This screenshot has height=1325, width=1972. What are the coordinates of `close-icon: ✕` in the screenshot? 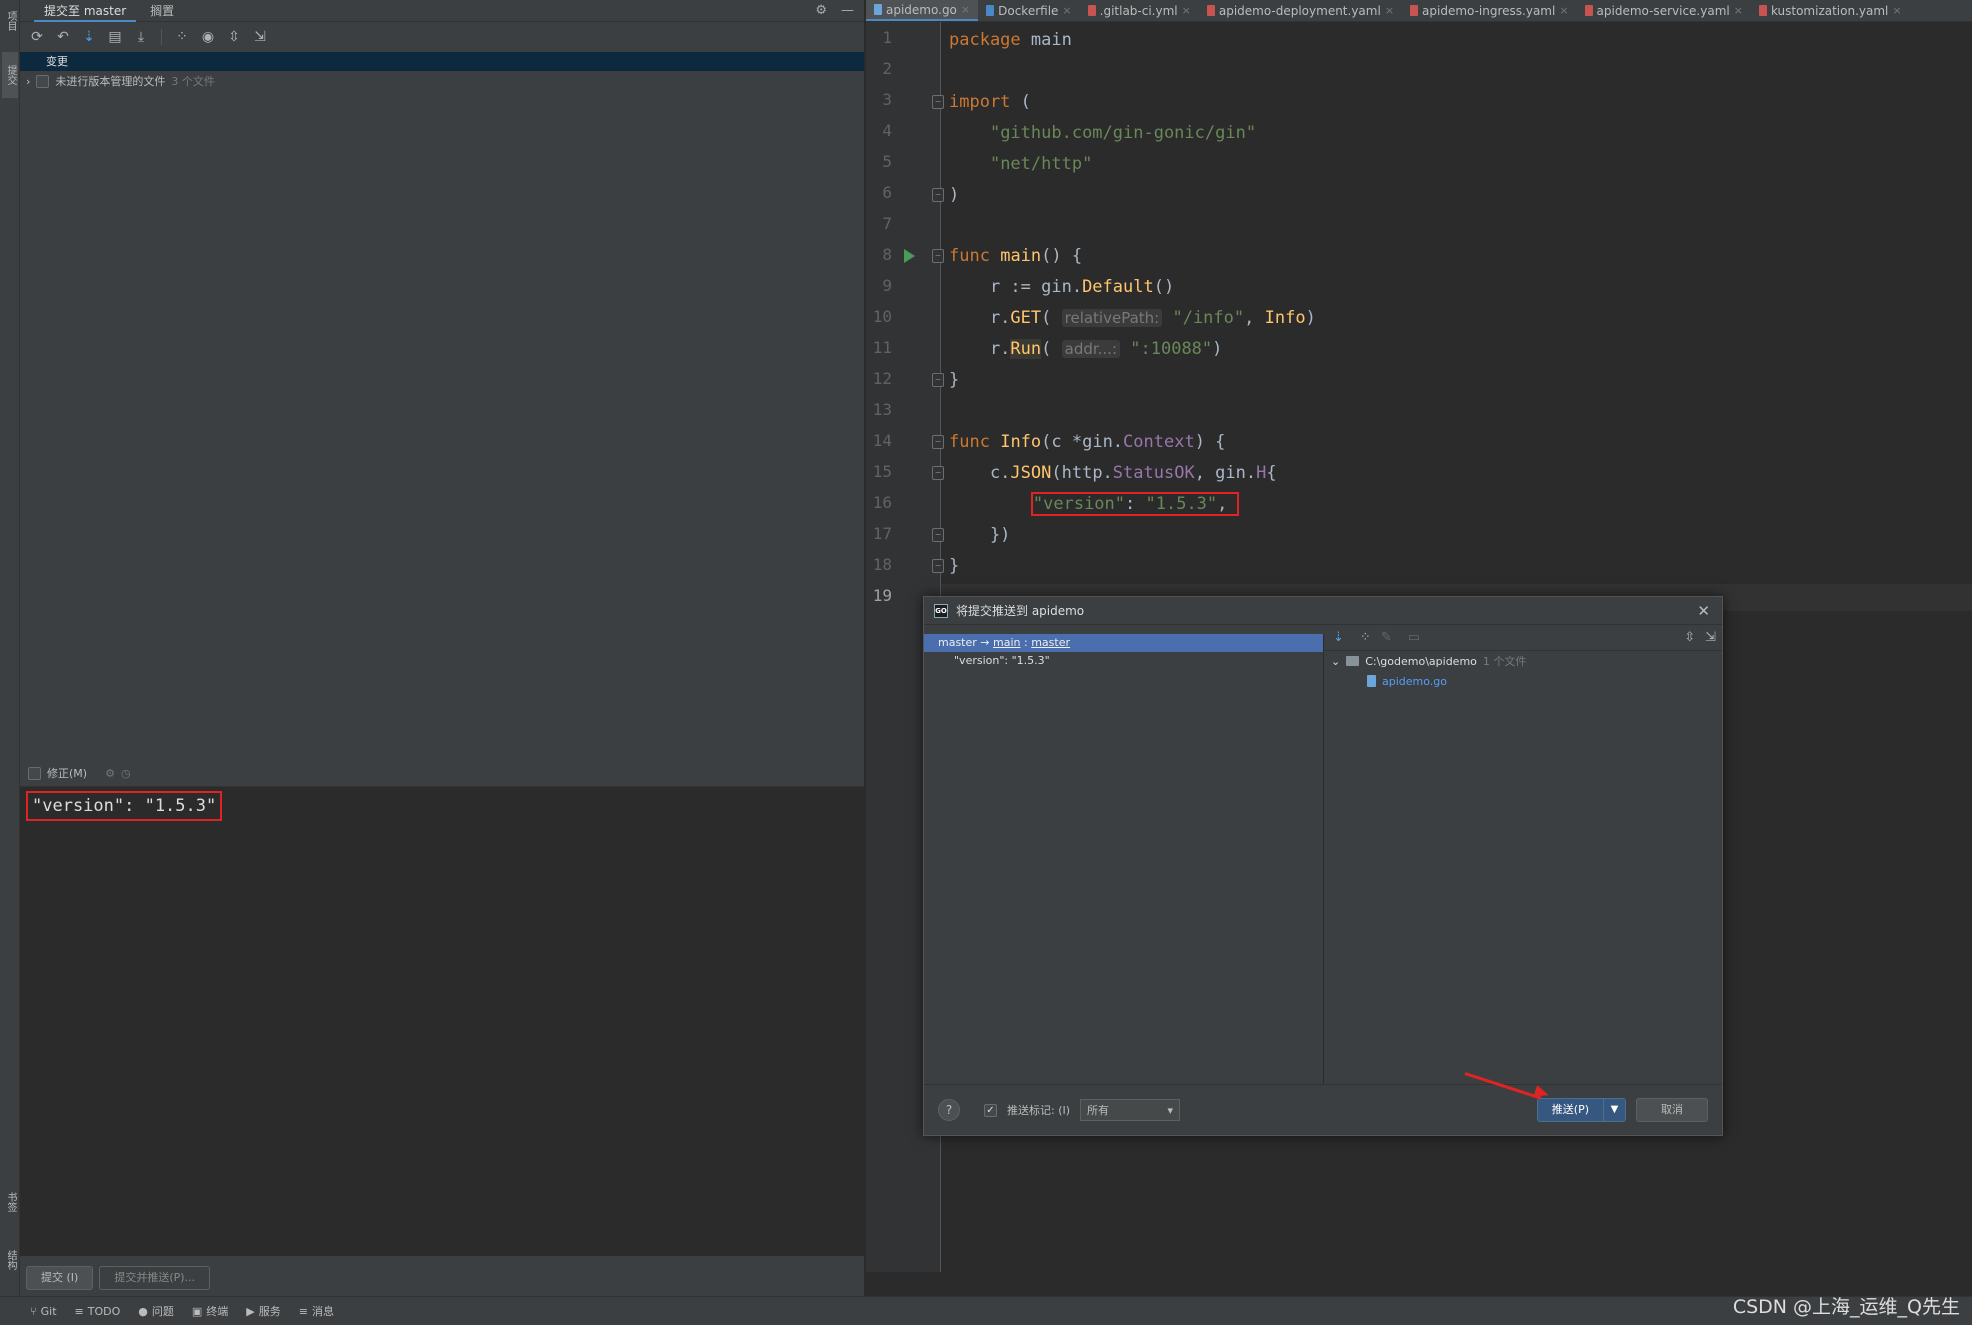 It's located at (1703, 611).